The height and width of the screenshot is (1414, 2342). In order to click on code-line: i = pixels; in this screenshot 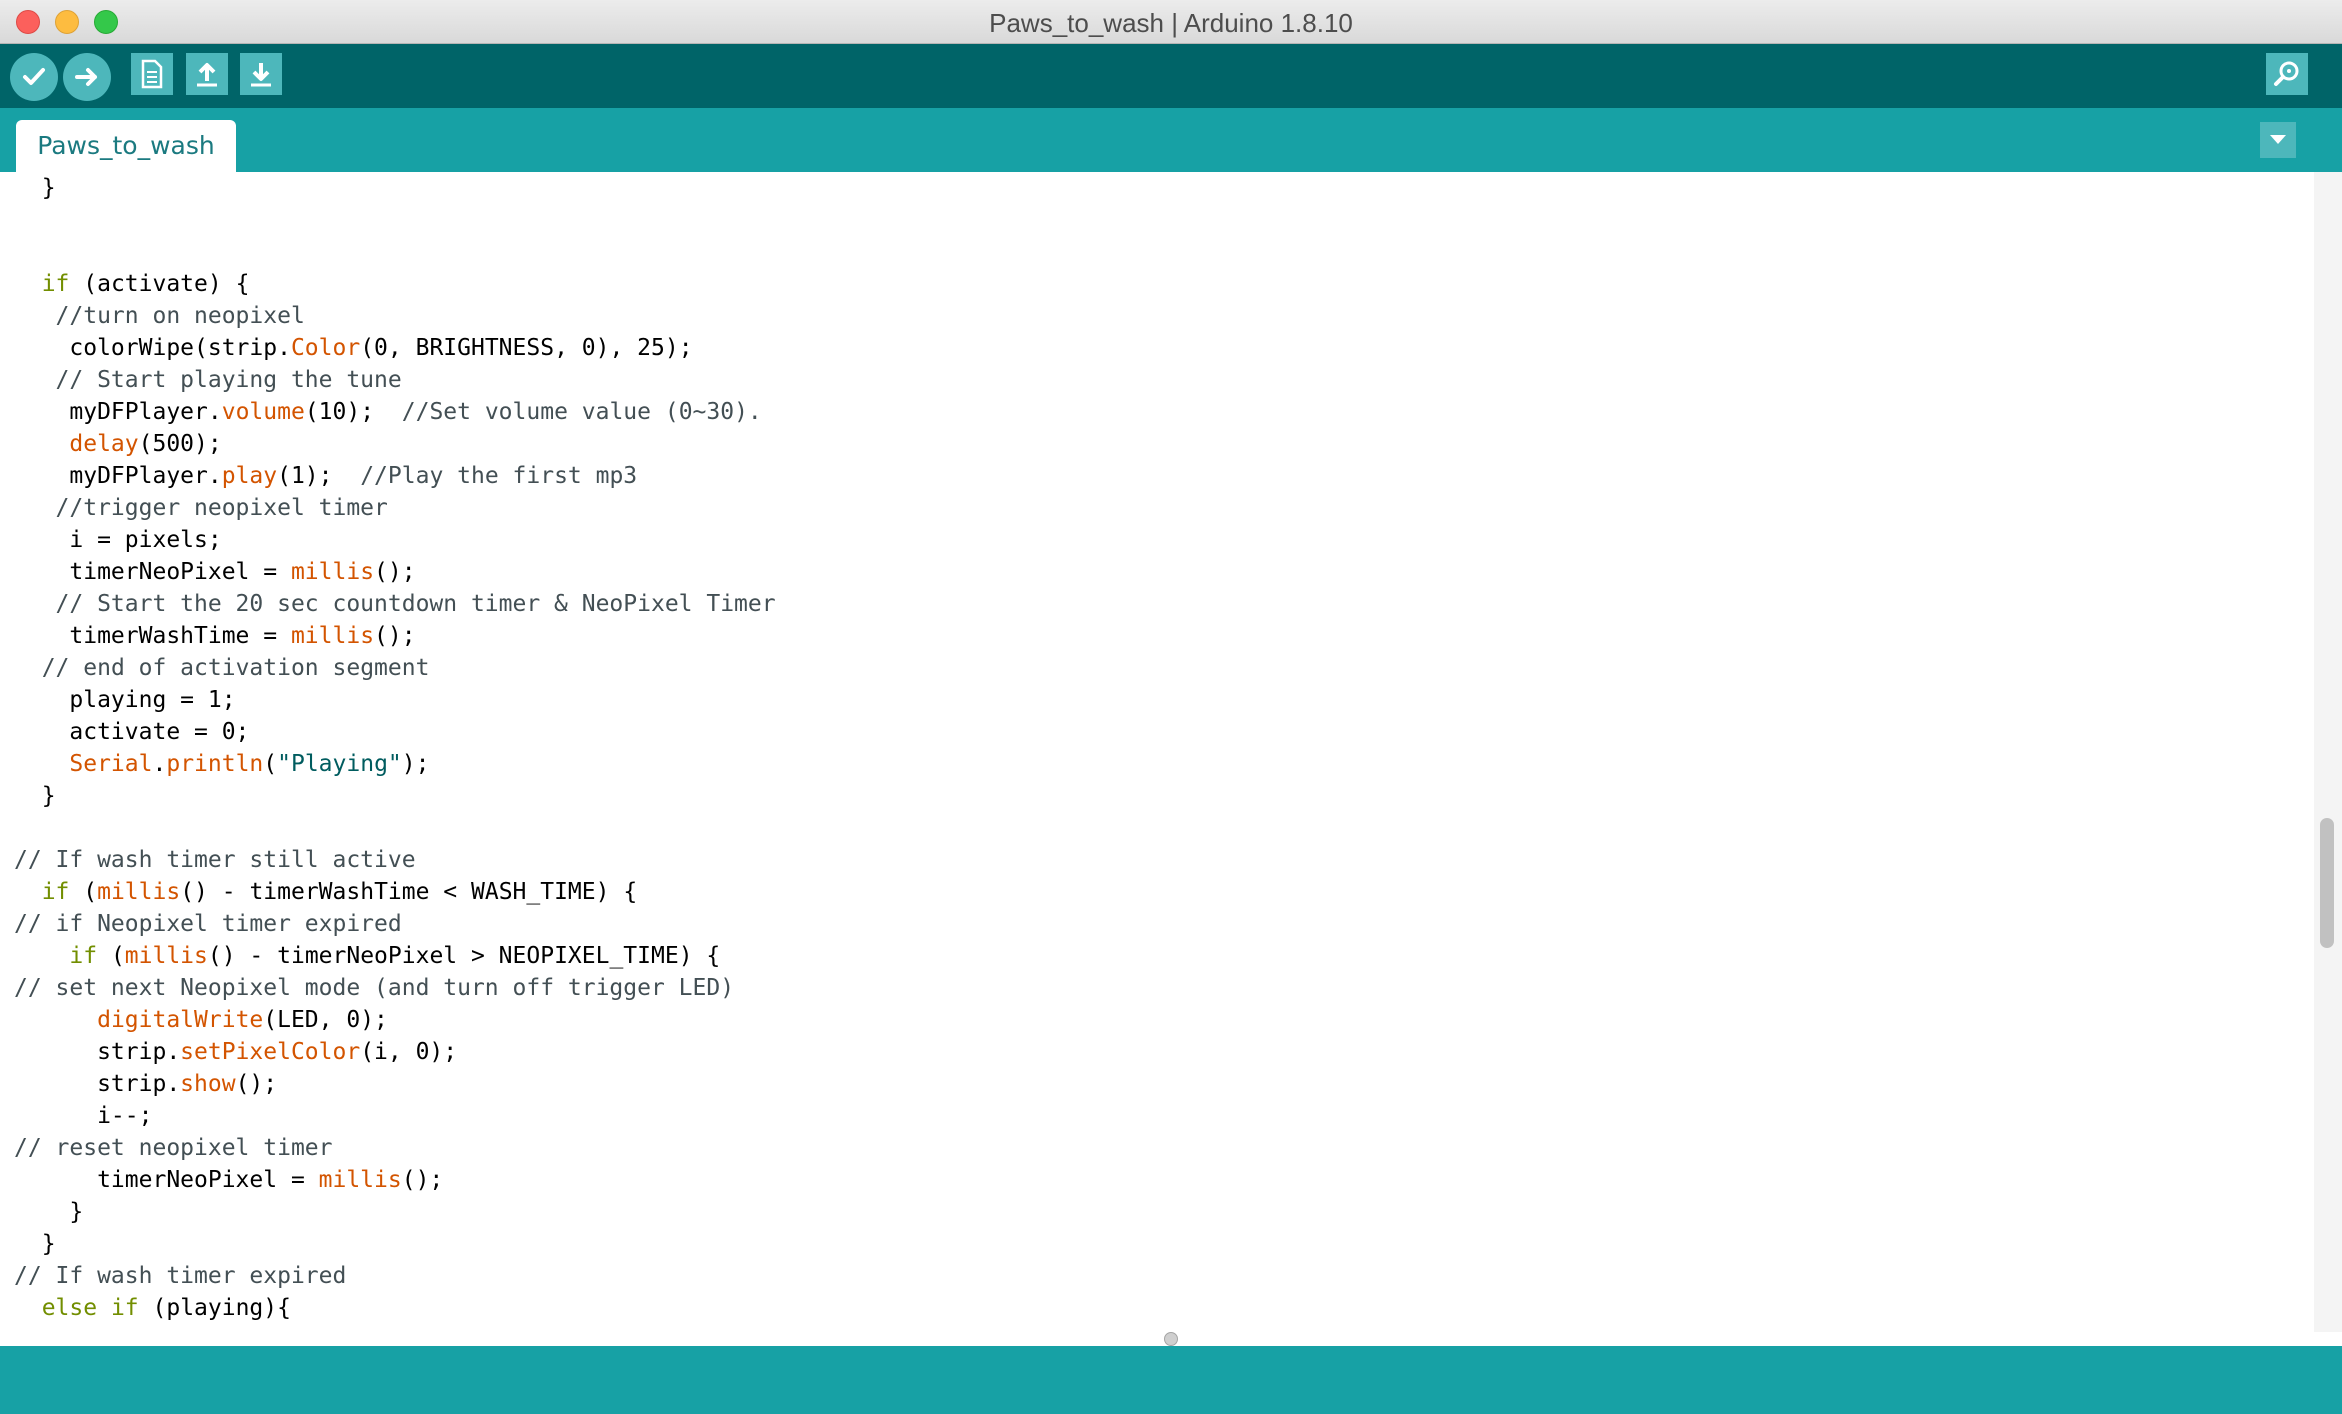, I will do `click(395, 540)`.